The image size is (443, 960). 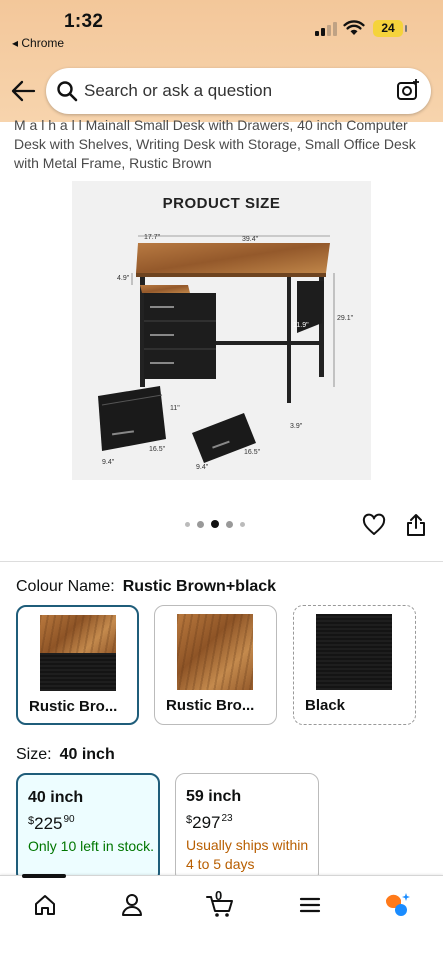 I want to click on dimension-small-drawer-depth: 16.5", so click(x=252, y=452).